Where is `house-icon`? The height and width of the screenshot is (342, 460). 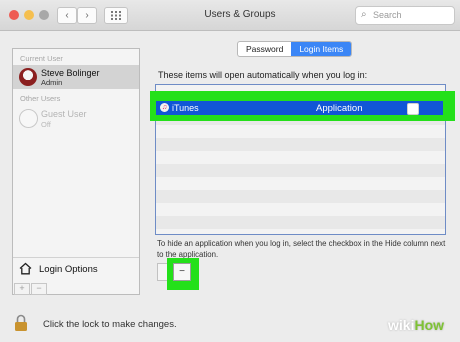
house-icon is located at coordinates (25, 268).